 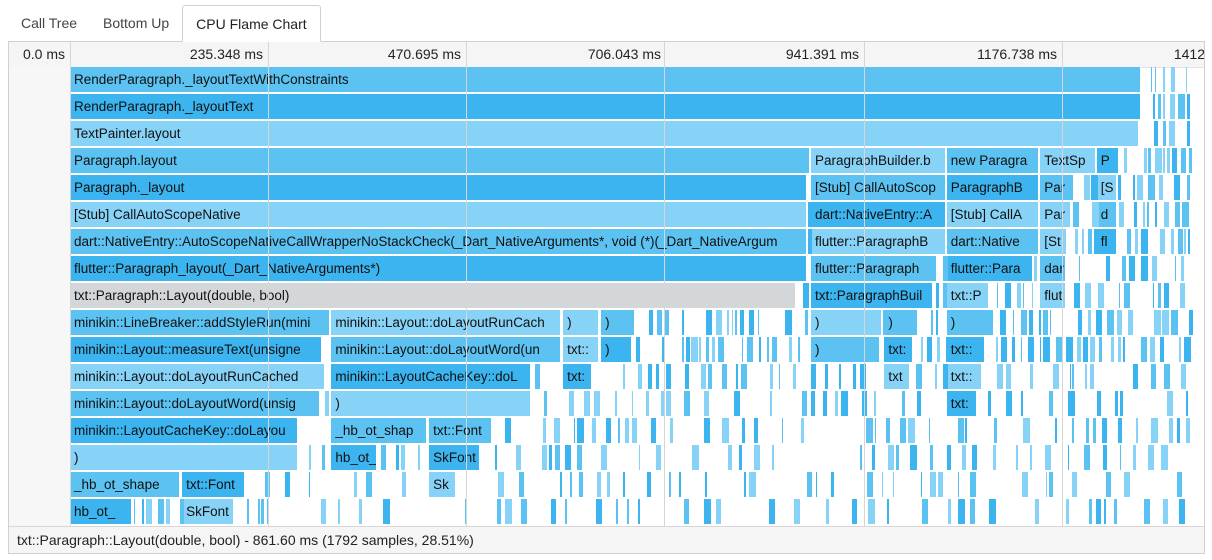 What do you see at coordinates (196, 349) in the screenshot?
I see `flame-node: minikin::Layout::measureText(unsigne` at bounding box center [196, 349].